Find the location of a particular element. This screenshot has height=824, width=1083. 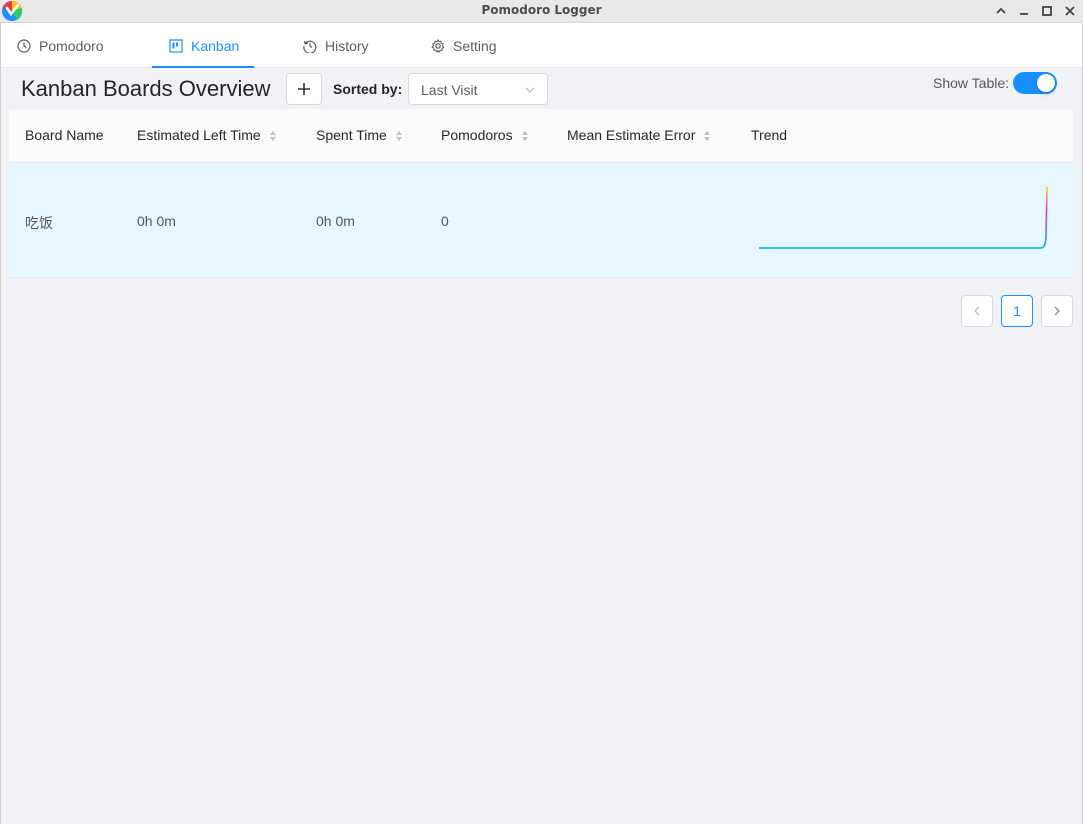

window-title: Pomodoro Logger is located at coordinates (541, 10).